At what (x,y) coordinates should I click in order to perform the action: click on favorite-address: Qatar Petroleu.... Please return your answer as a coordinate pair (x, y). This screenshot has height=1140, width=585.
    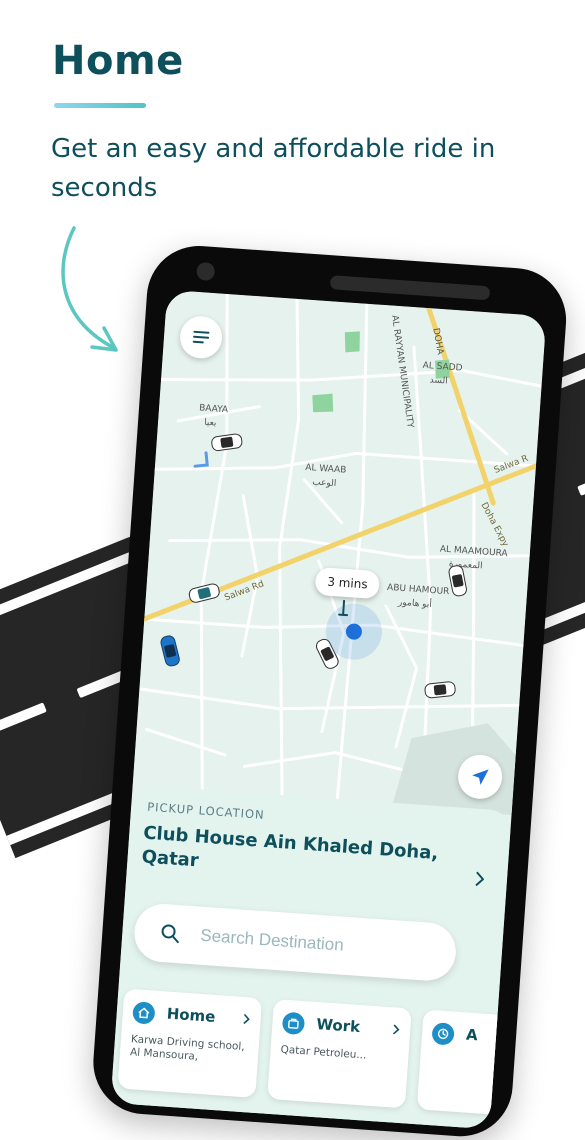
    Looking at the image, I should click on (323, 1052).